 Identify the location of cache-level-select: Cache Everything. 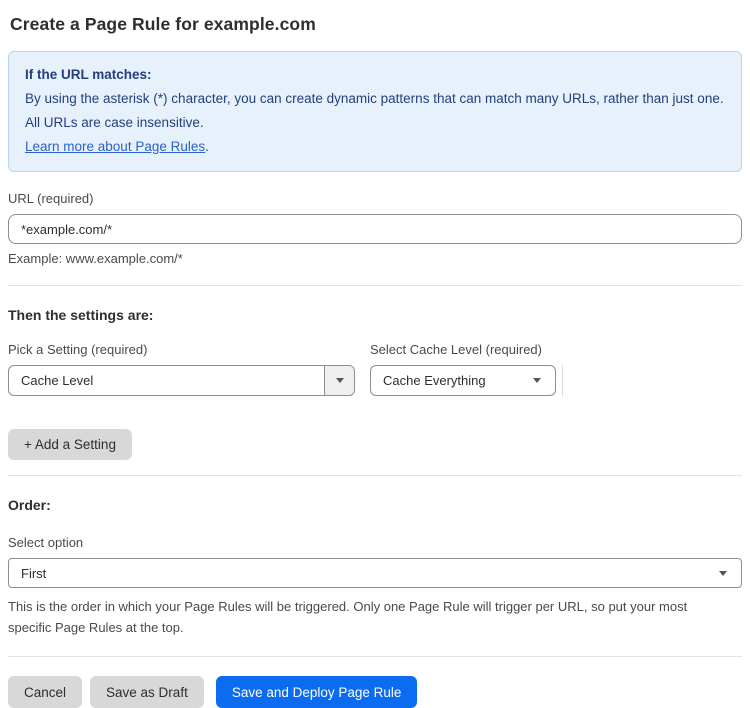
(463, 380).